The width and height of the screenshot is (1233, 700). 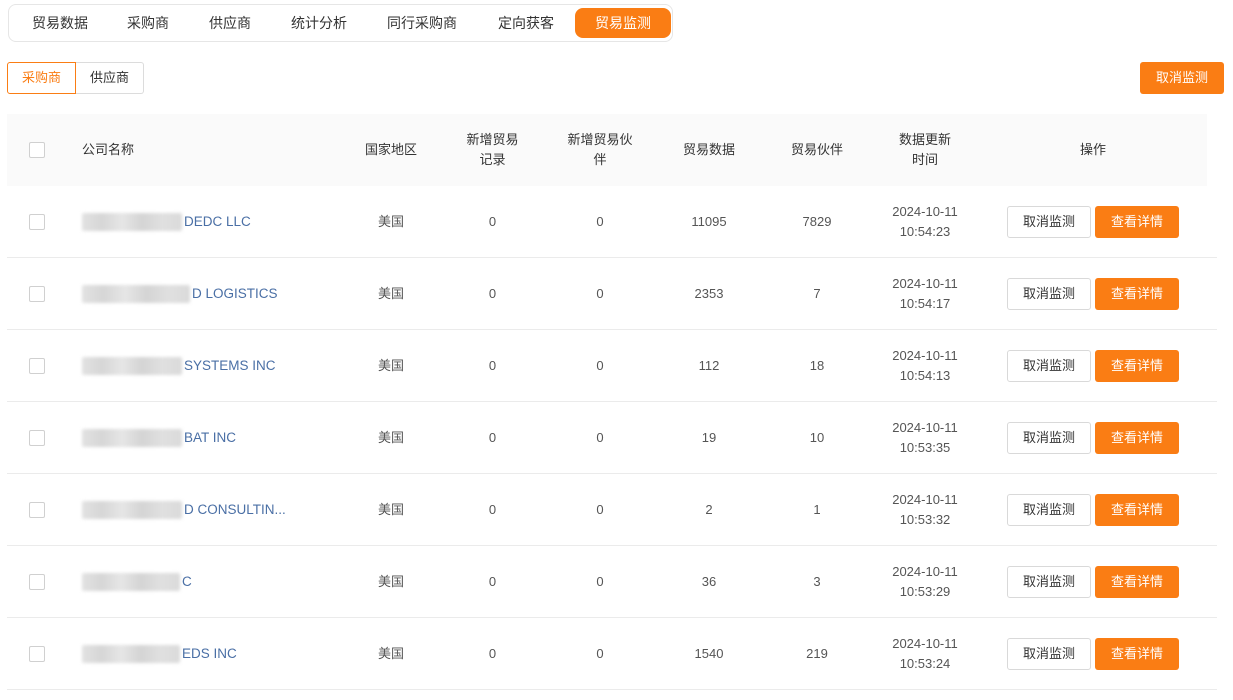 I want to click on tab-targeted-acquisition: 定向获客, so click(x=526, y=23).